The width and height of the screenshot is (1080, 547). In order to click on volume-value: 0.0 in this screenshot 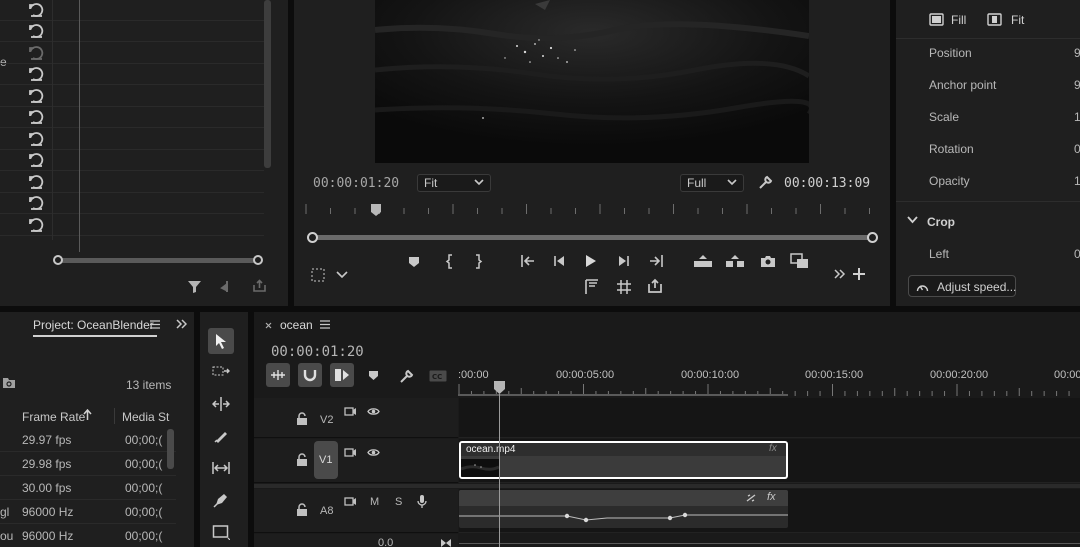, I will do `click(385, 542)`.